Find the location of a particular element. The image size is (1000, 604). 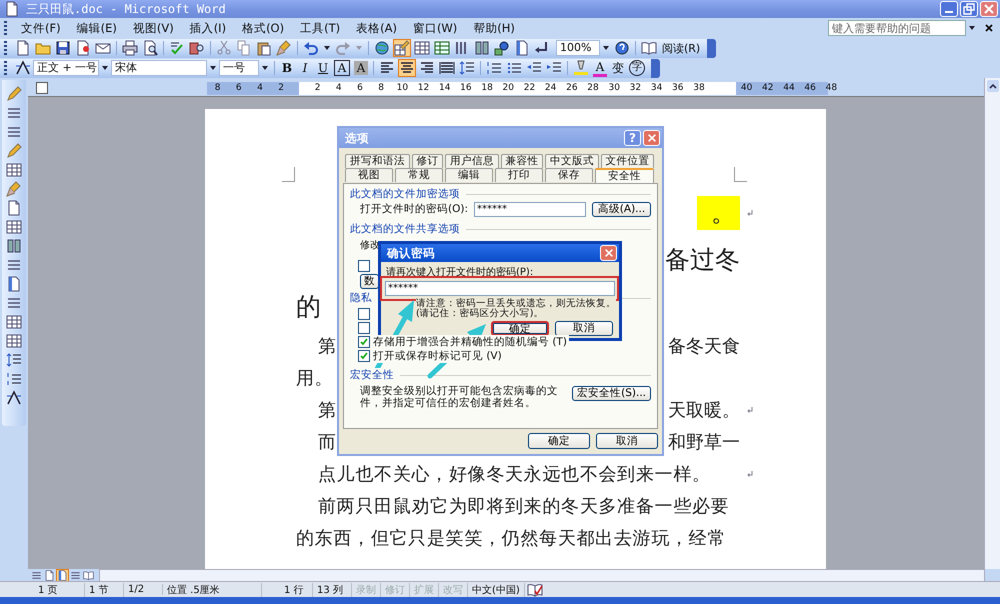

tab: 编辑 is located at coordinates (469, 175).